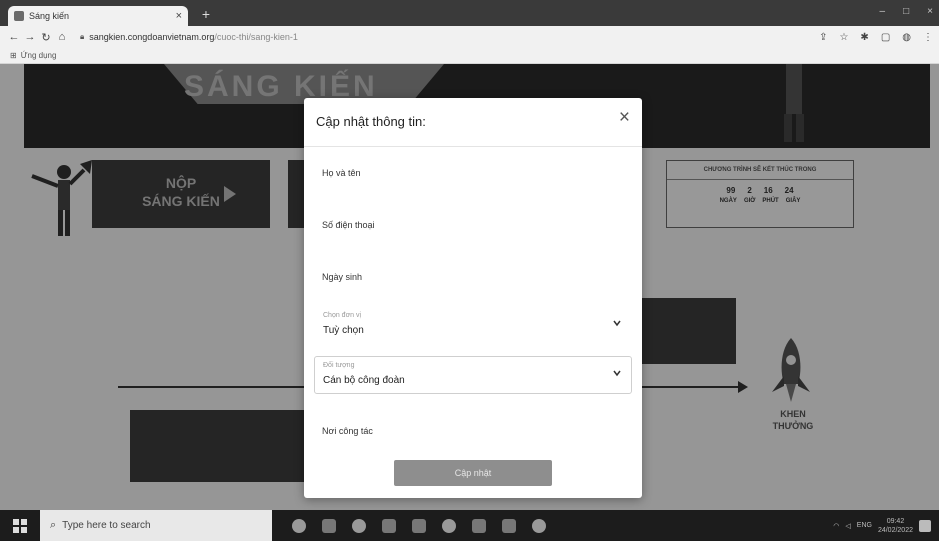  What do you see at coordinates (46, 37) in the screenshot?
I see `reload-icon: ↻` at bounding box center [46, 37].